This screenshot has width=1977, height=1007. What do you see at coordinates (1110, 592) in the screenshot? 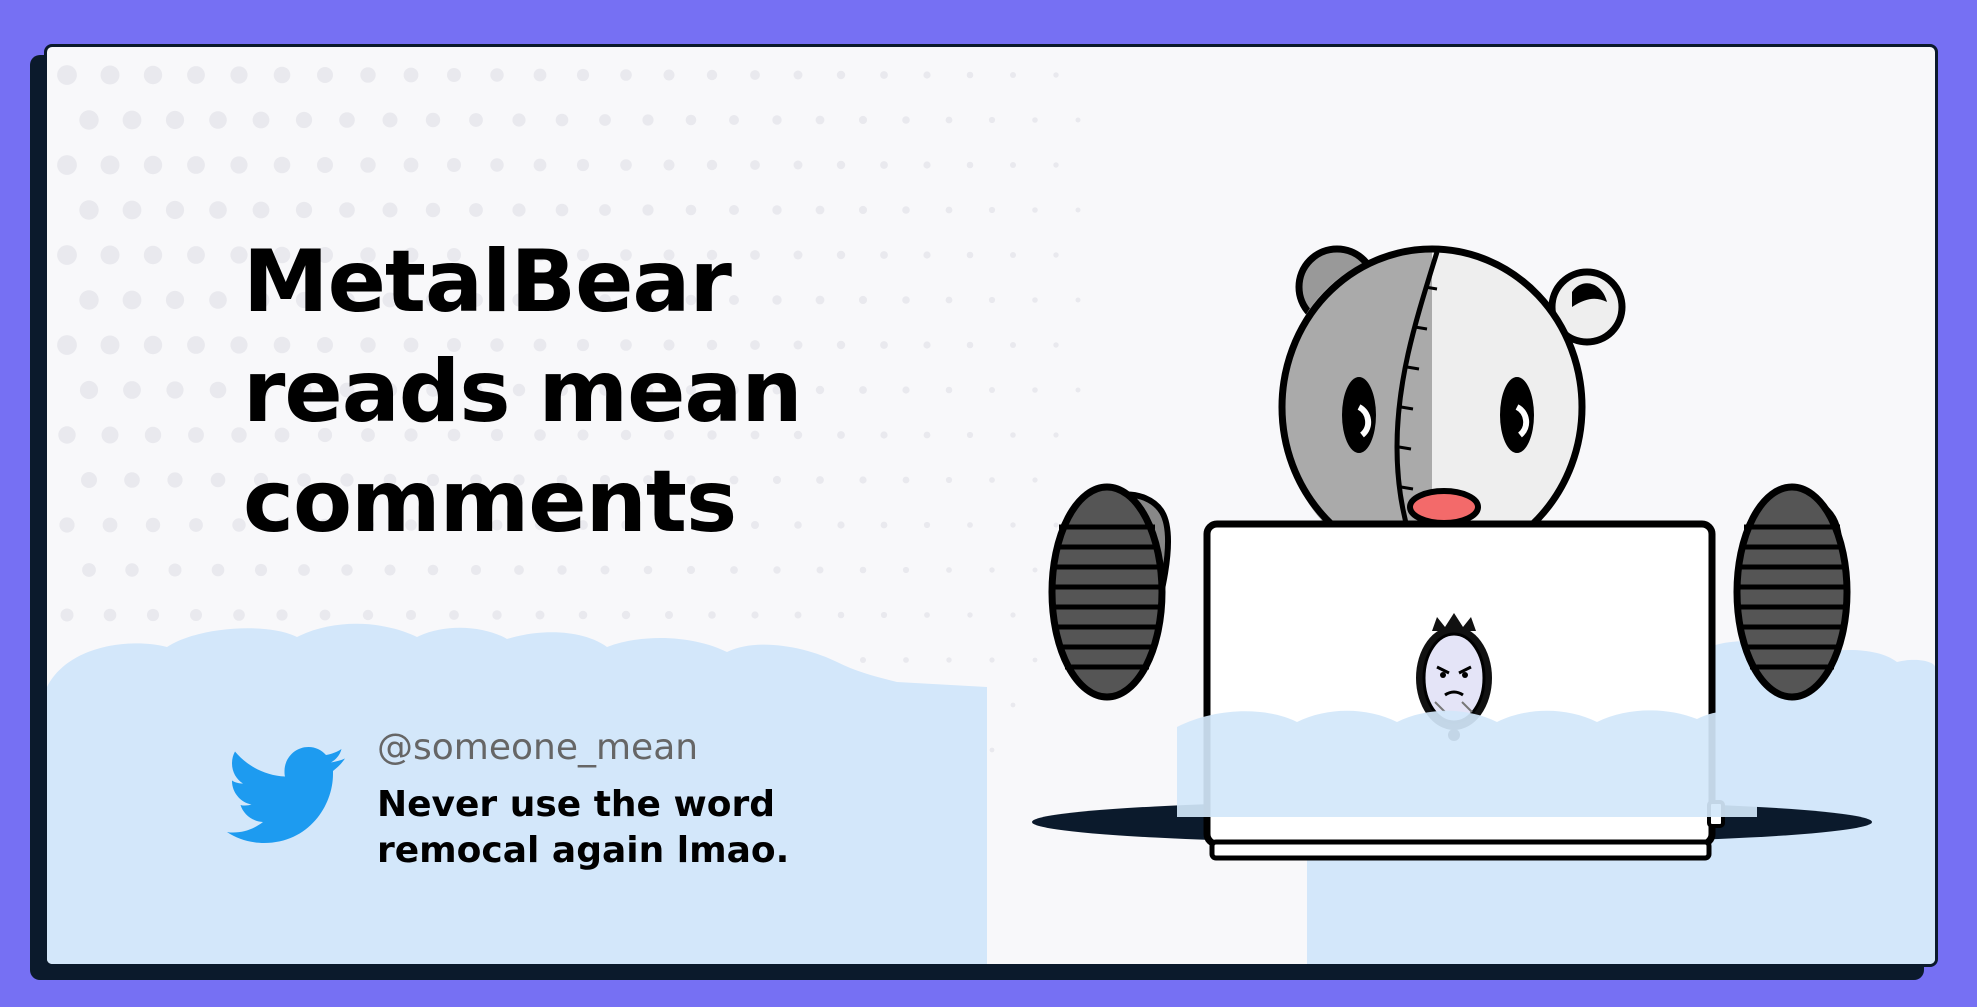
I see `left-foot` at bounding box center [1110, 592].